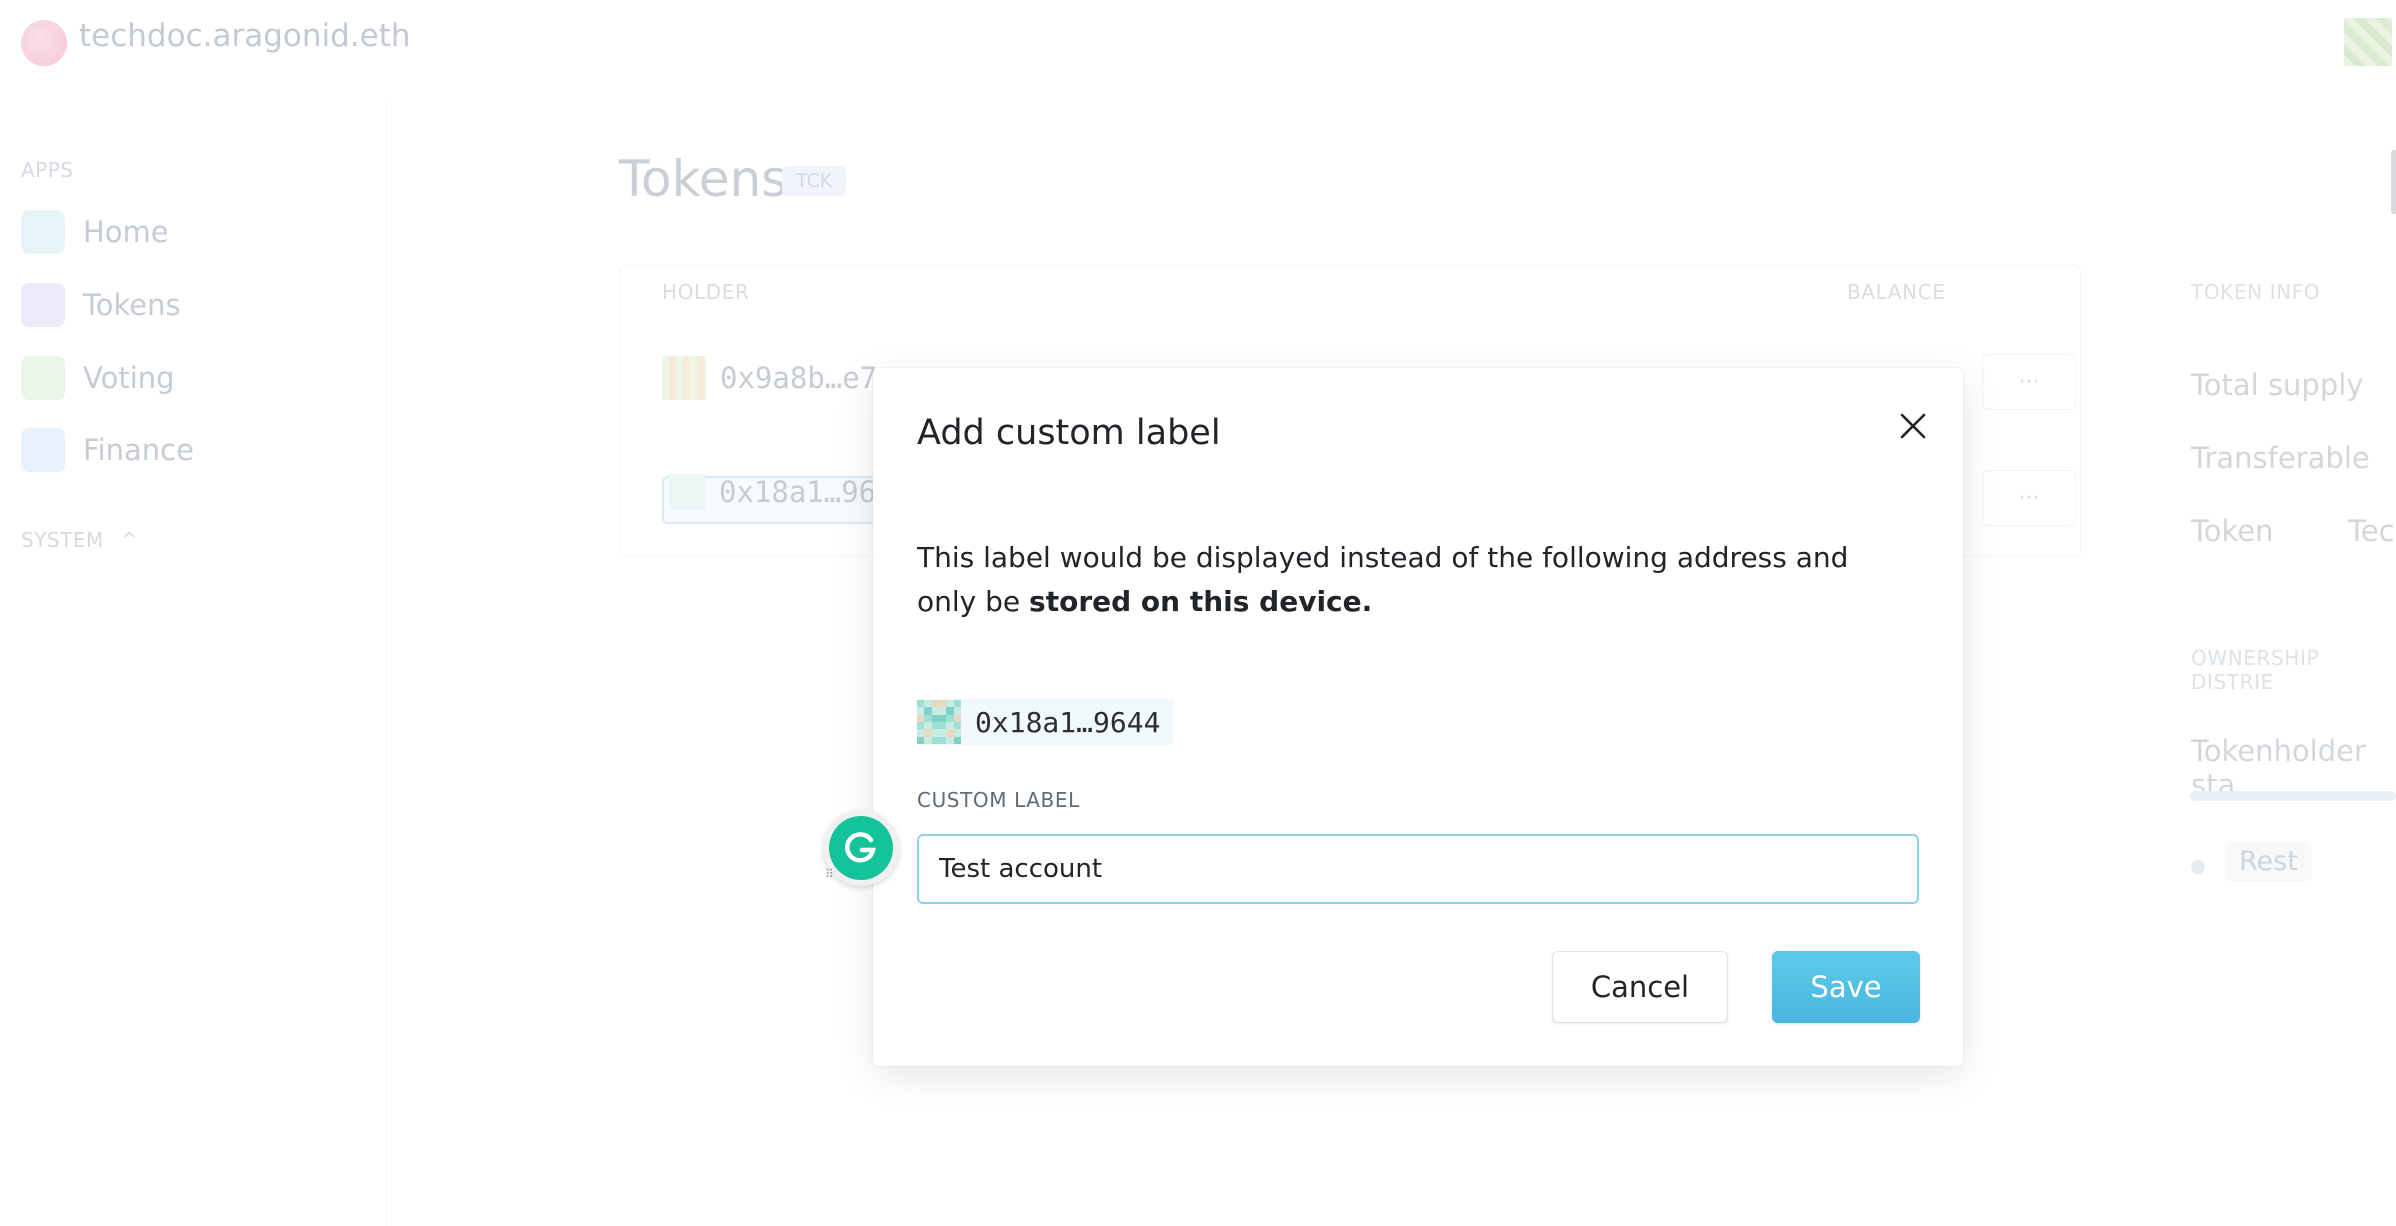 This screenshot has height=1226, width=2396. I want to click on description-emphasis: stored on this device., so click(1201, 601).